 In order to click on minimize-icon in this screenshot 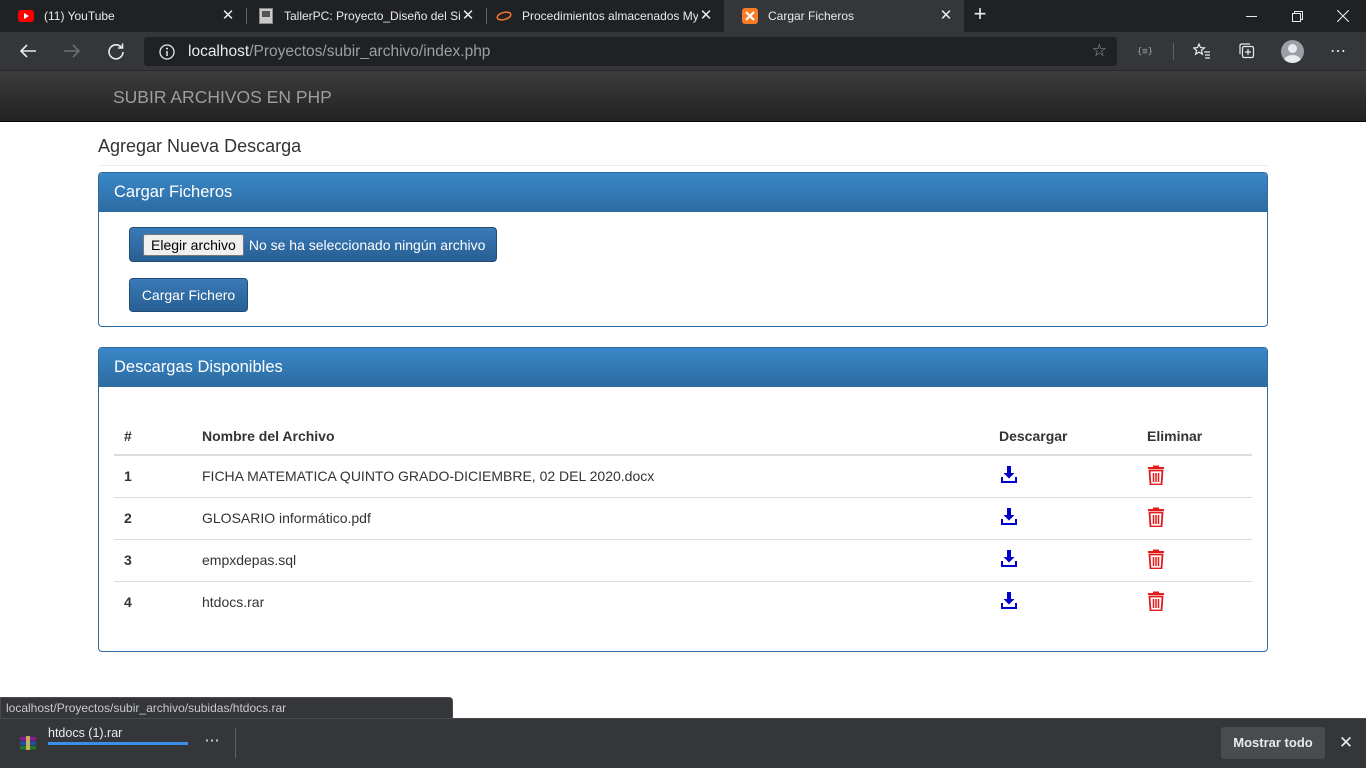, I will do `click(1251, 16)`.